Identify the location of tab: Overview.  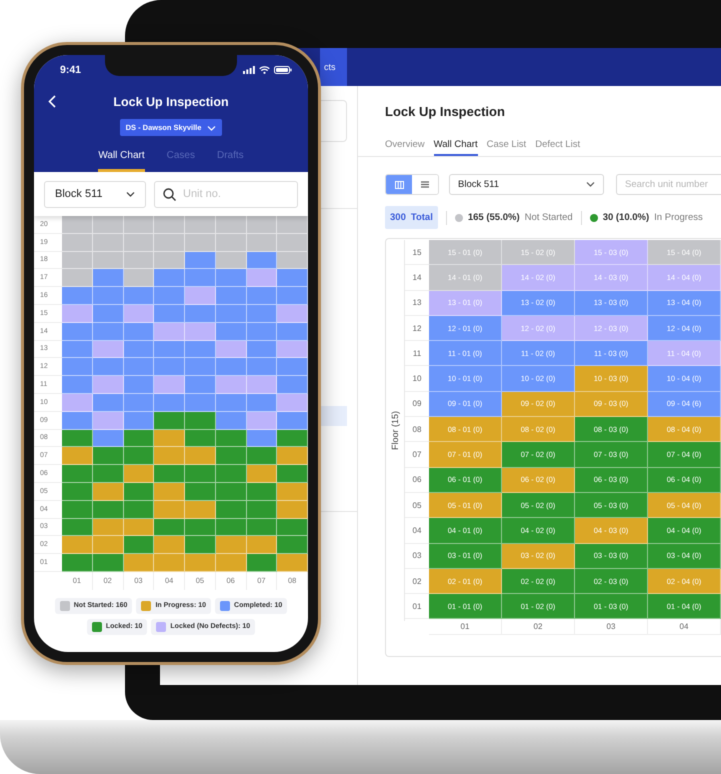
(405, 147).